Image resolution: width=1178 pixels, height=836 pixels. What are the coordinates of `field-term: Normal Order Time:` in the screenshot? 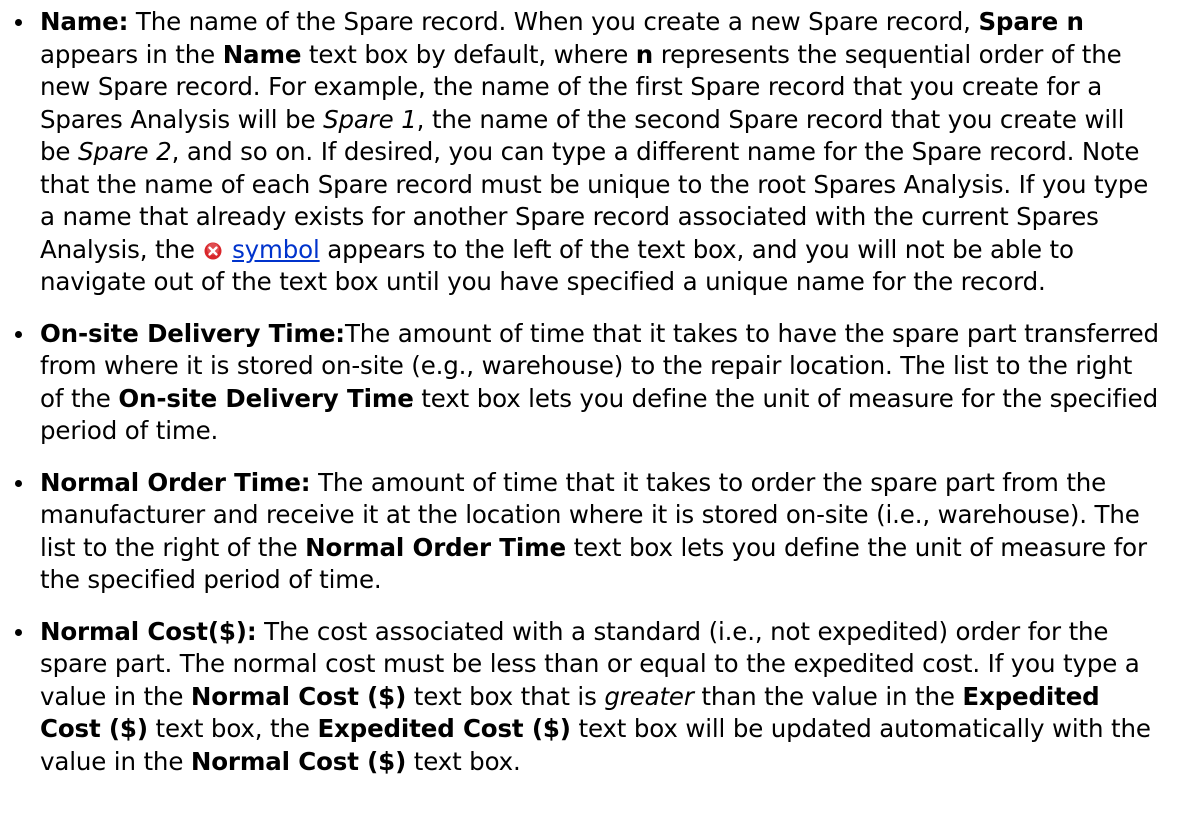 It's located at (175, 482).